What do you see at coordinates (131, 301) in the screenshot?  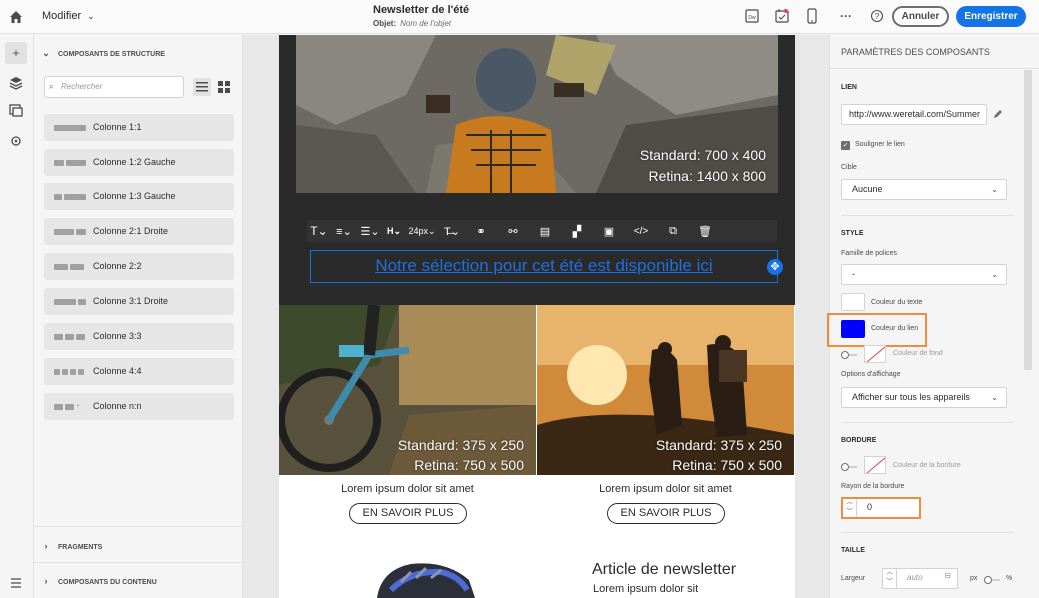 I see `component-label: Colonne 3:1 Droite` at bounding box center [131, 301].